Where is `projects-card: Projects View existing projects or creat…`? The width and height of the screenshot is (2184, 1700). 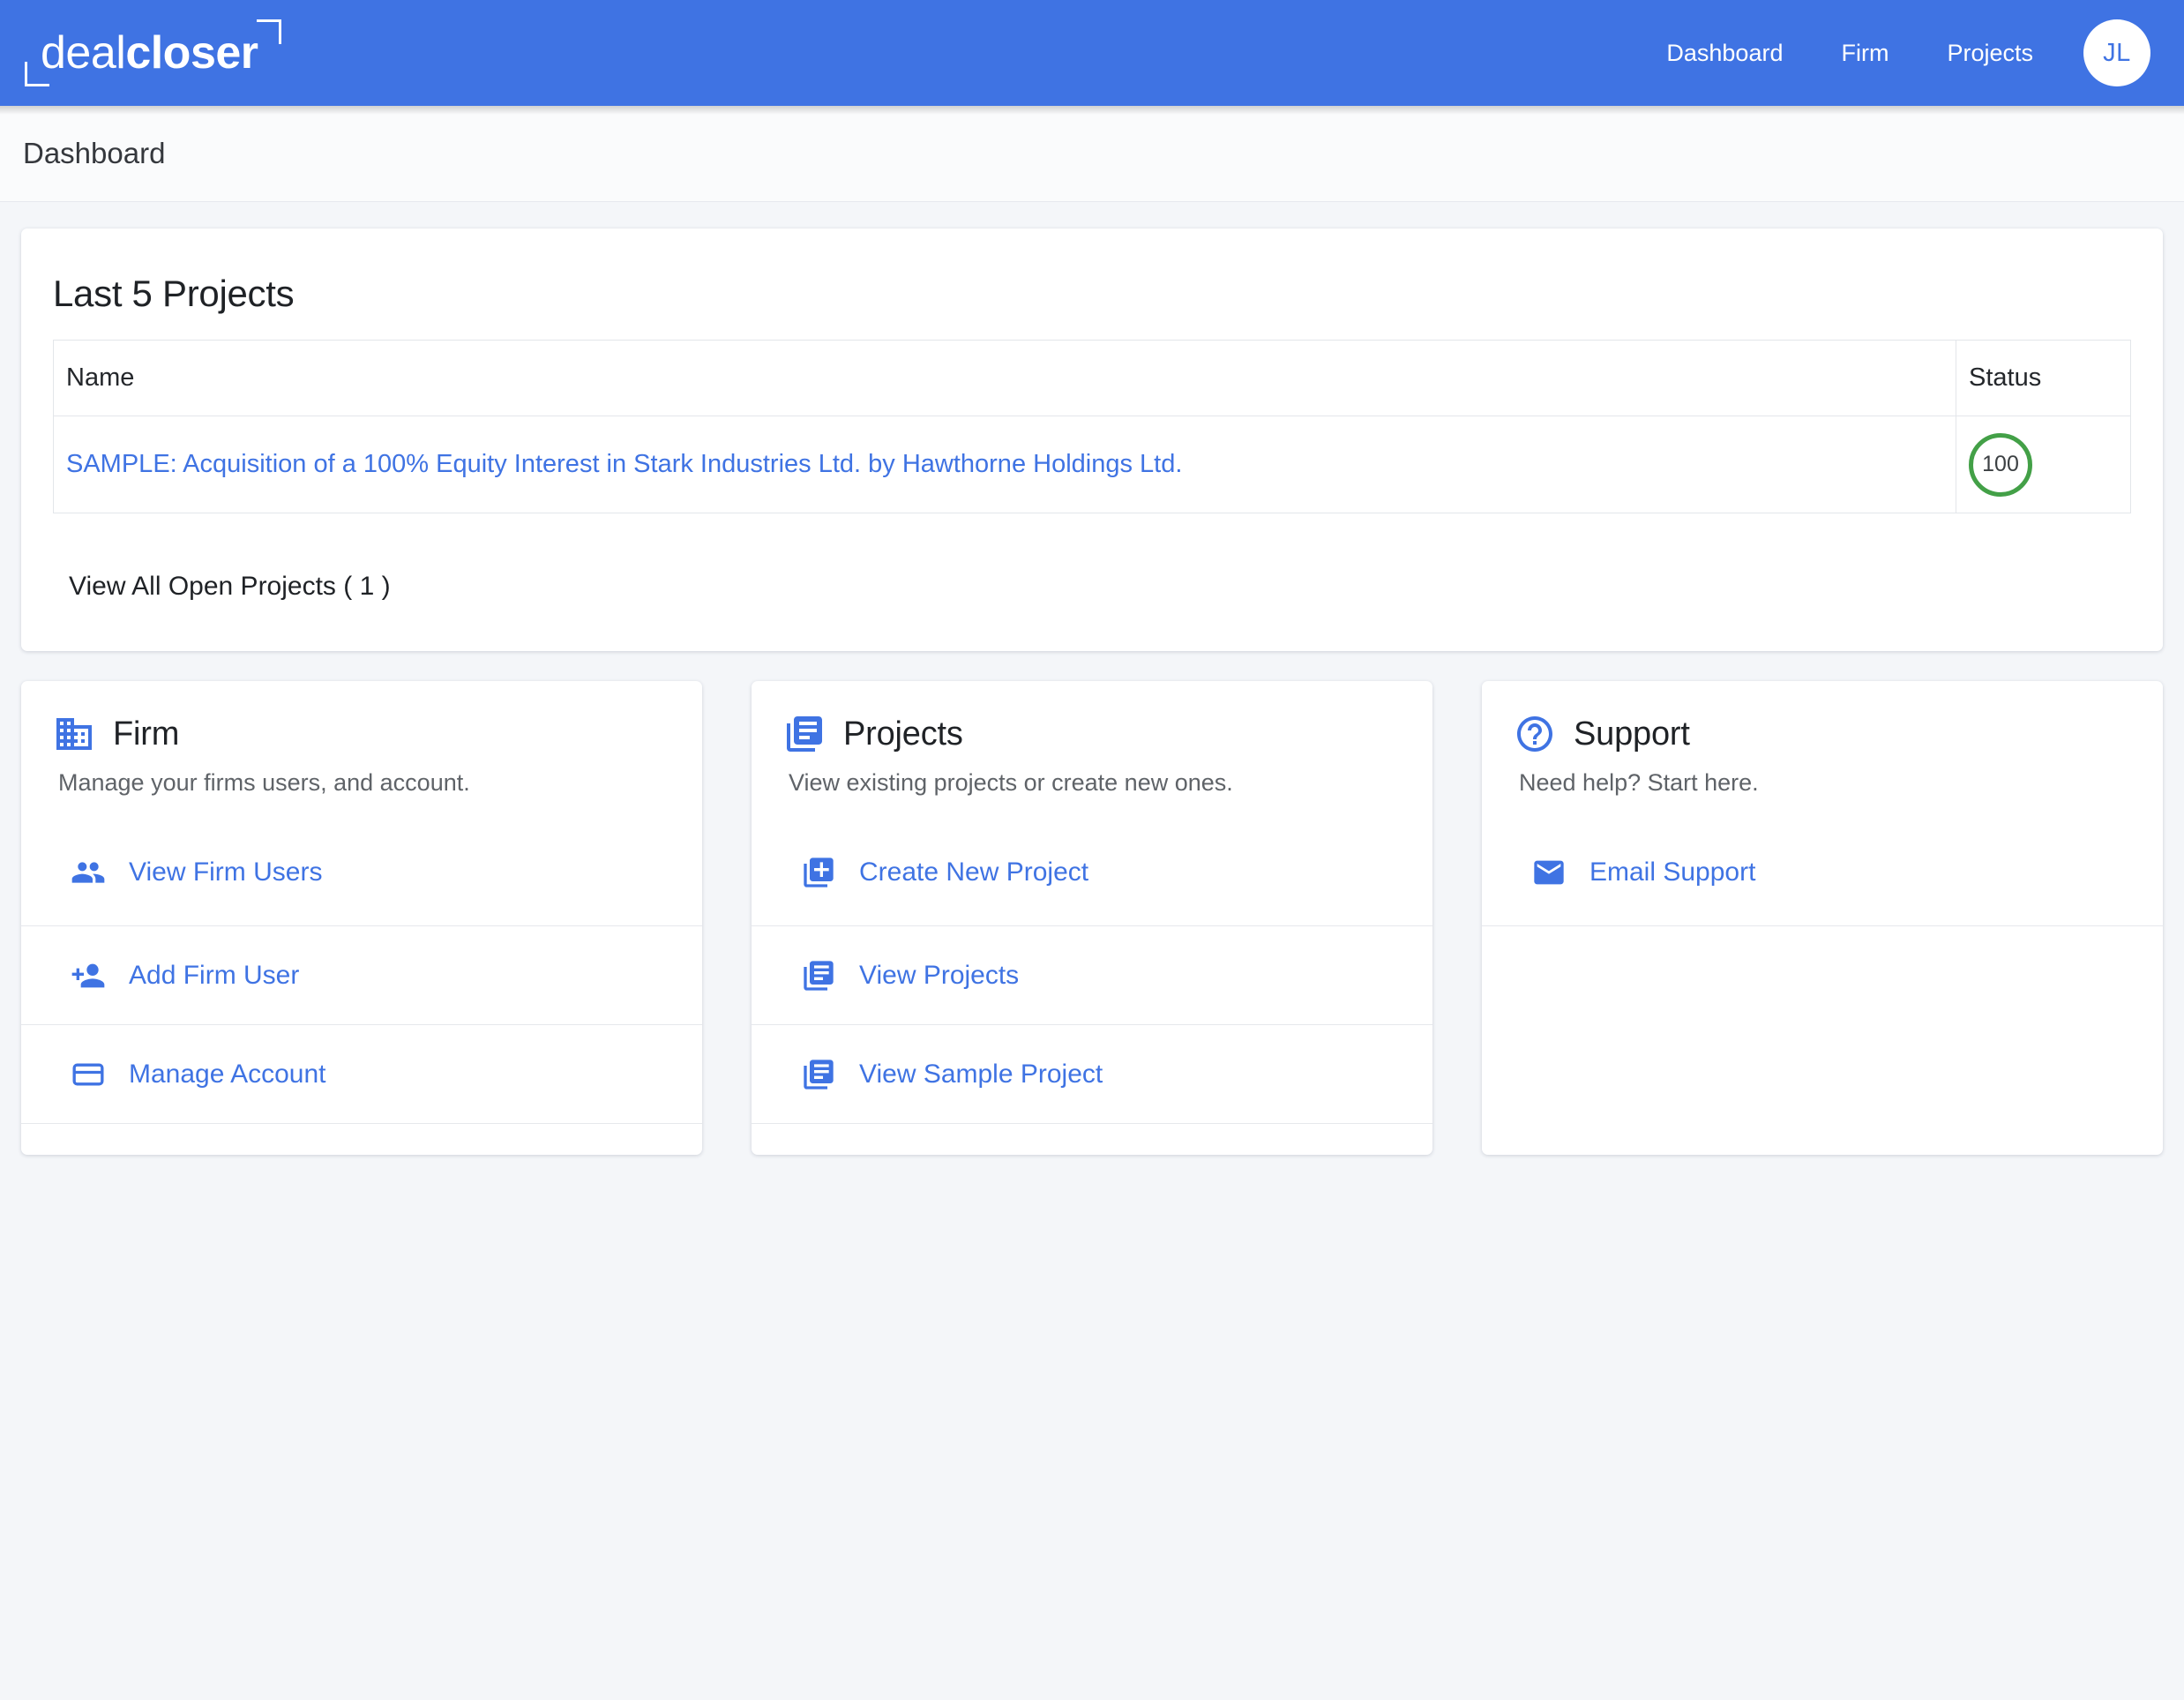 projects-card: Projects View existing projects or creat… is located at coordinates (1092, 918).